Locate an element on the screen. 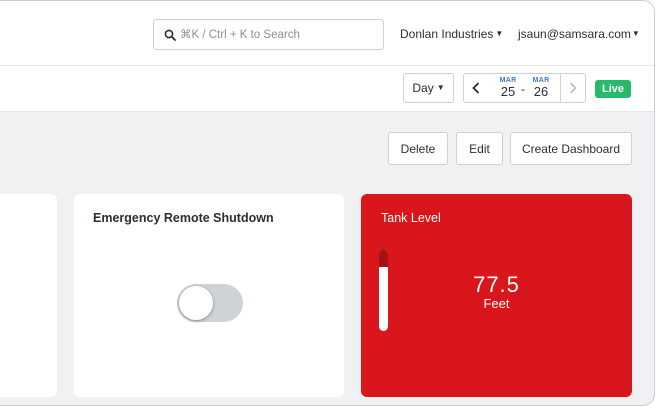 This screenshot has height=409, width=658. chevron-left-icon is located at coordinates (476, 88).